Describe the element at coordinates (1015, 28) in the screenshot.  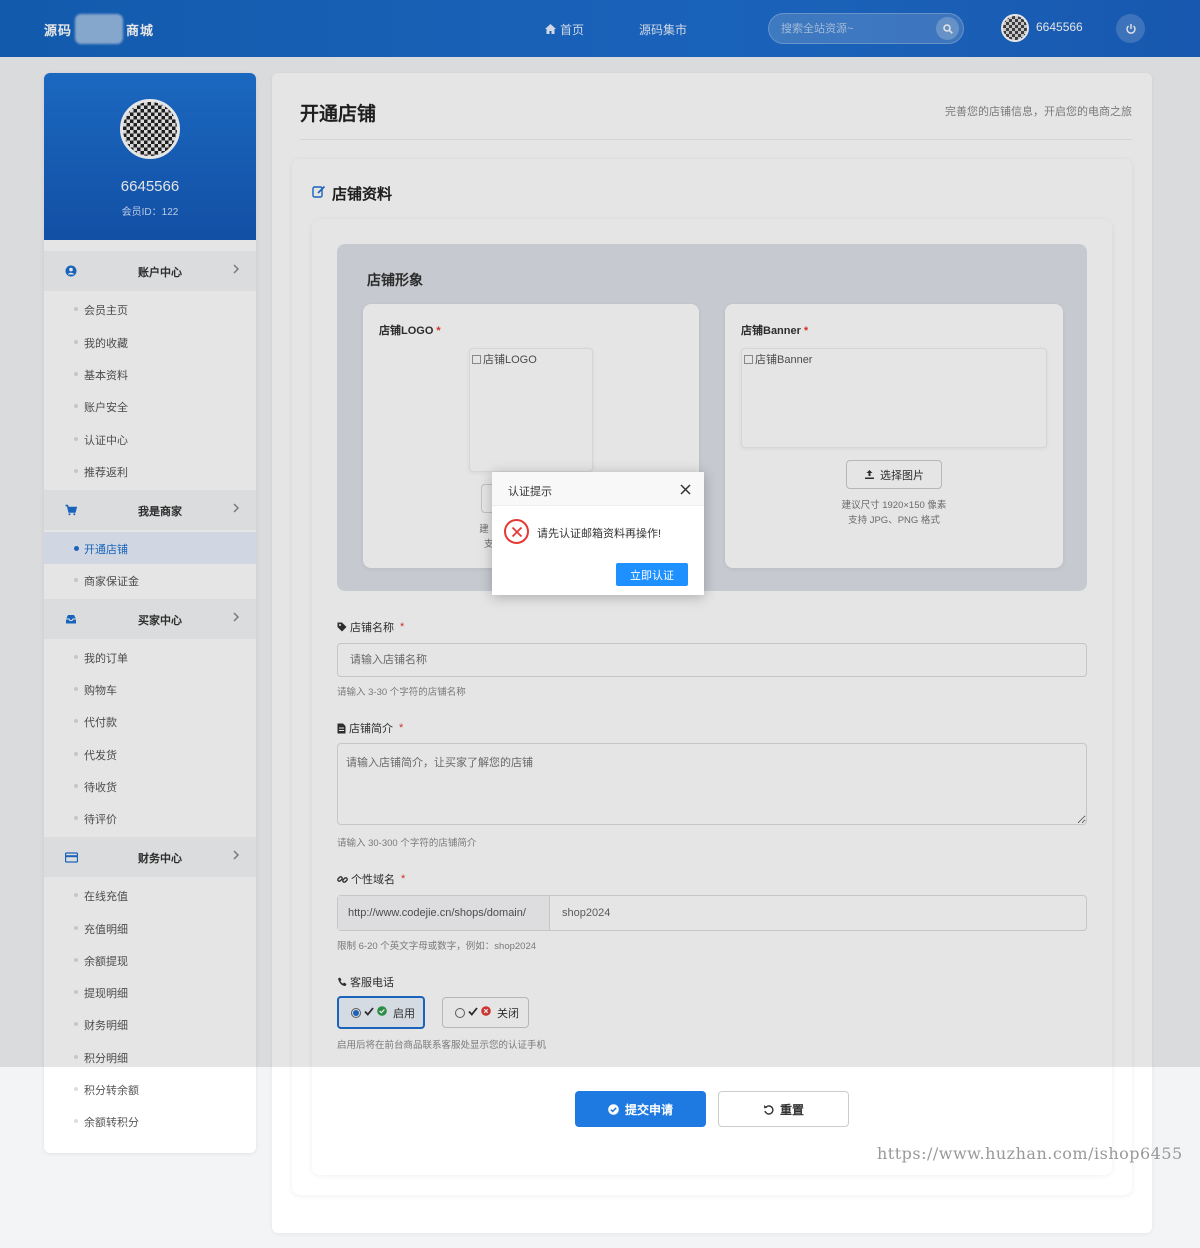
I see `user-avatar` at that location.